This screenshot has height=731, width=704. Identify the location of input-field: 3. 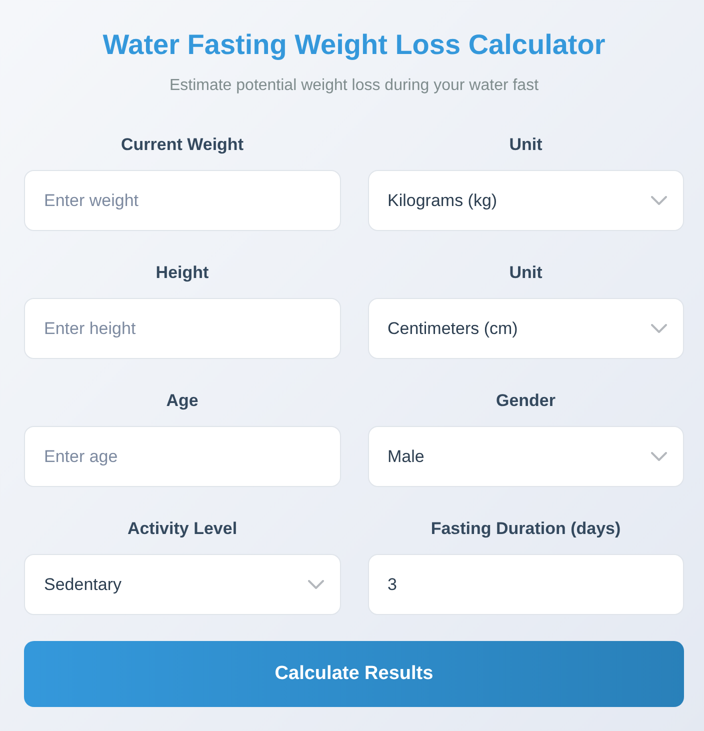
(526, 584).